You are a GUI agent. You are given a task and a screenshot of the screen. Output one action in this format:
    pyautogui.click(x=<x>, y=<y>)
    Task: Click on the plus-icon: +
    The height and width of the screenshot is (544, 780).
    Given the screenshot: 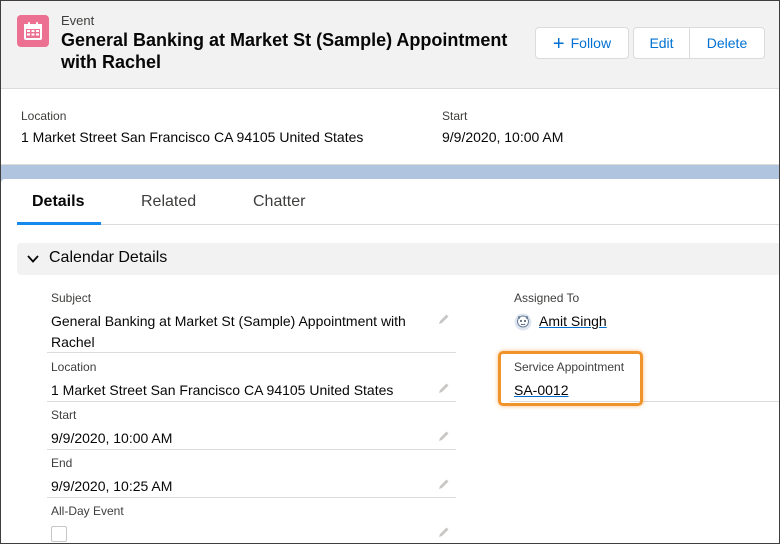 What is the action you would take?
    pyautogui.click(x=558, y=44)
    